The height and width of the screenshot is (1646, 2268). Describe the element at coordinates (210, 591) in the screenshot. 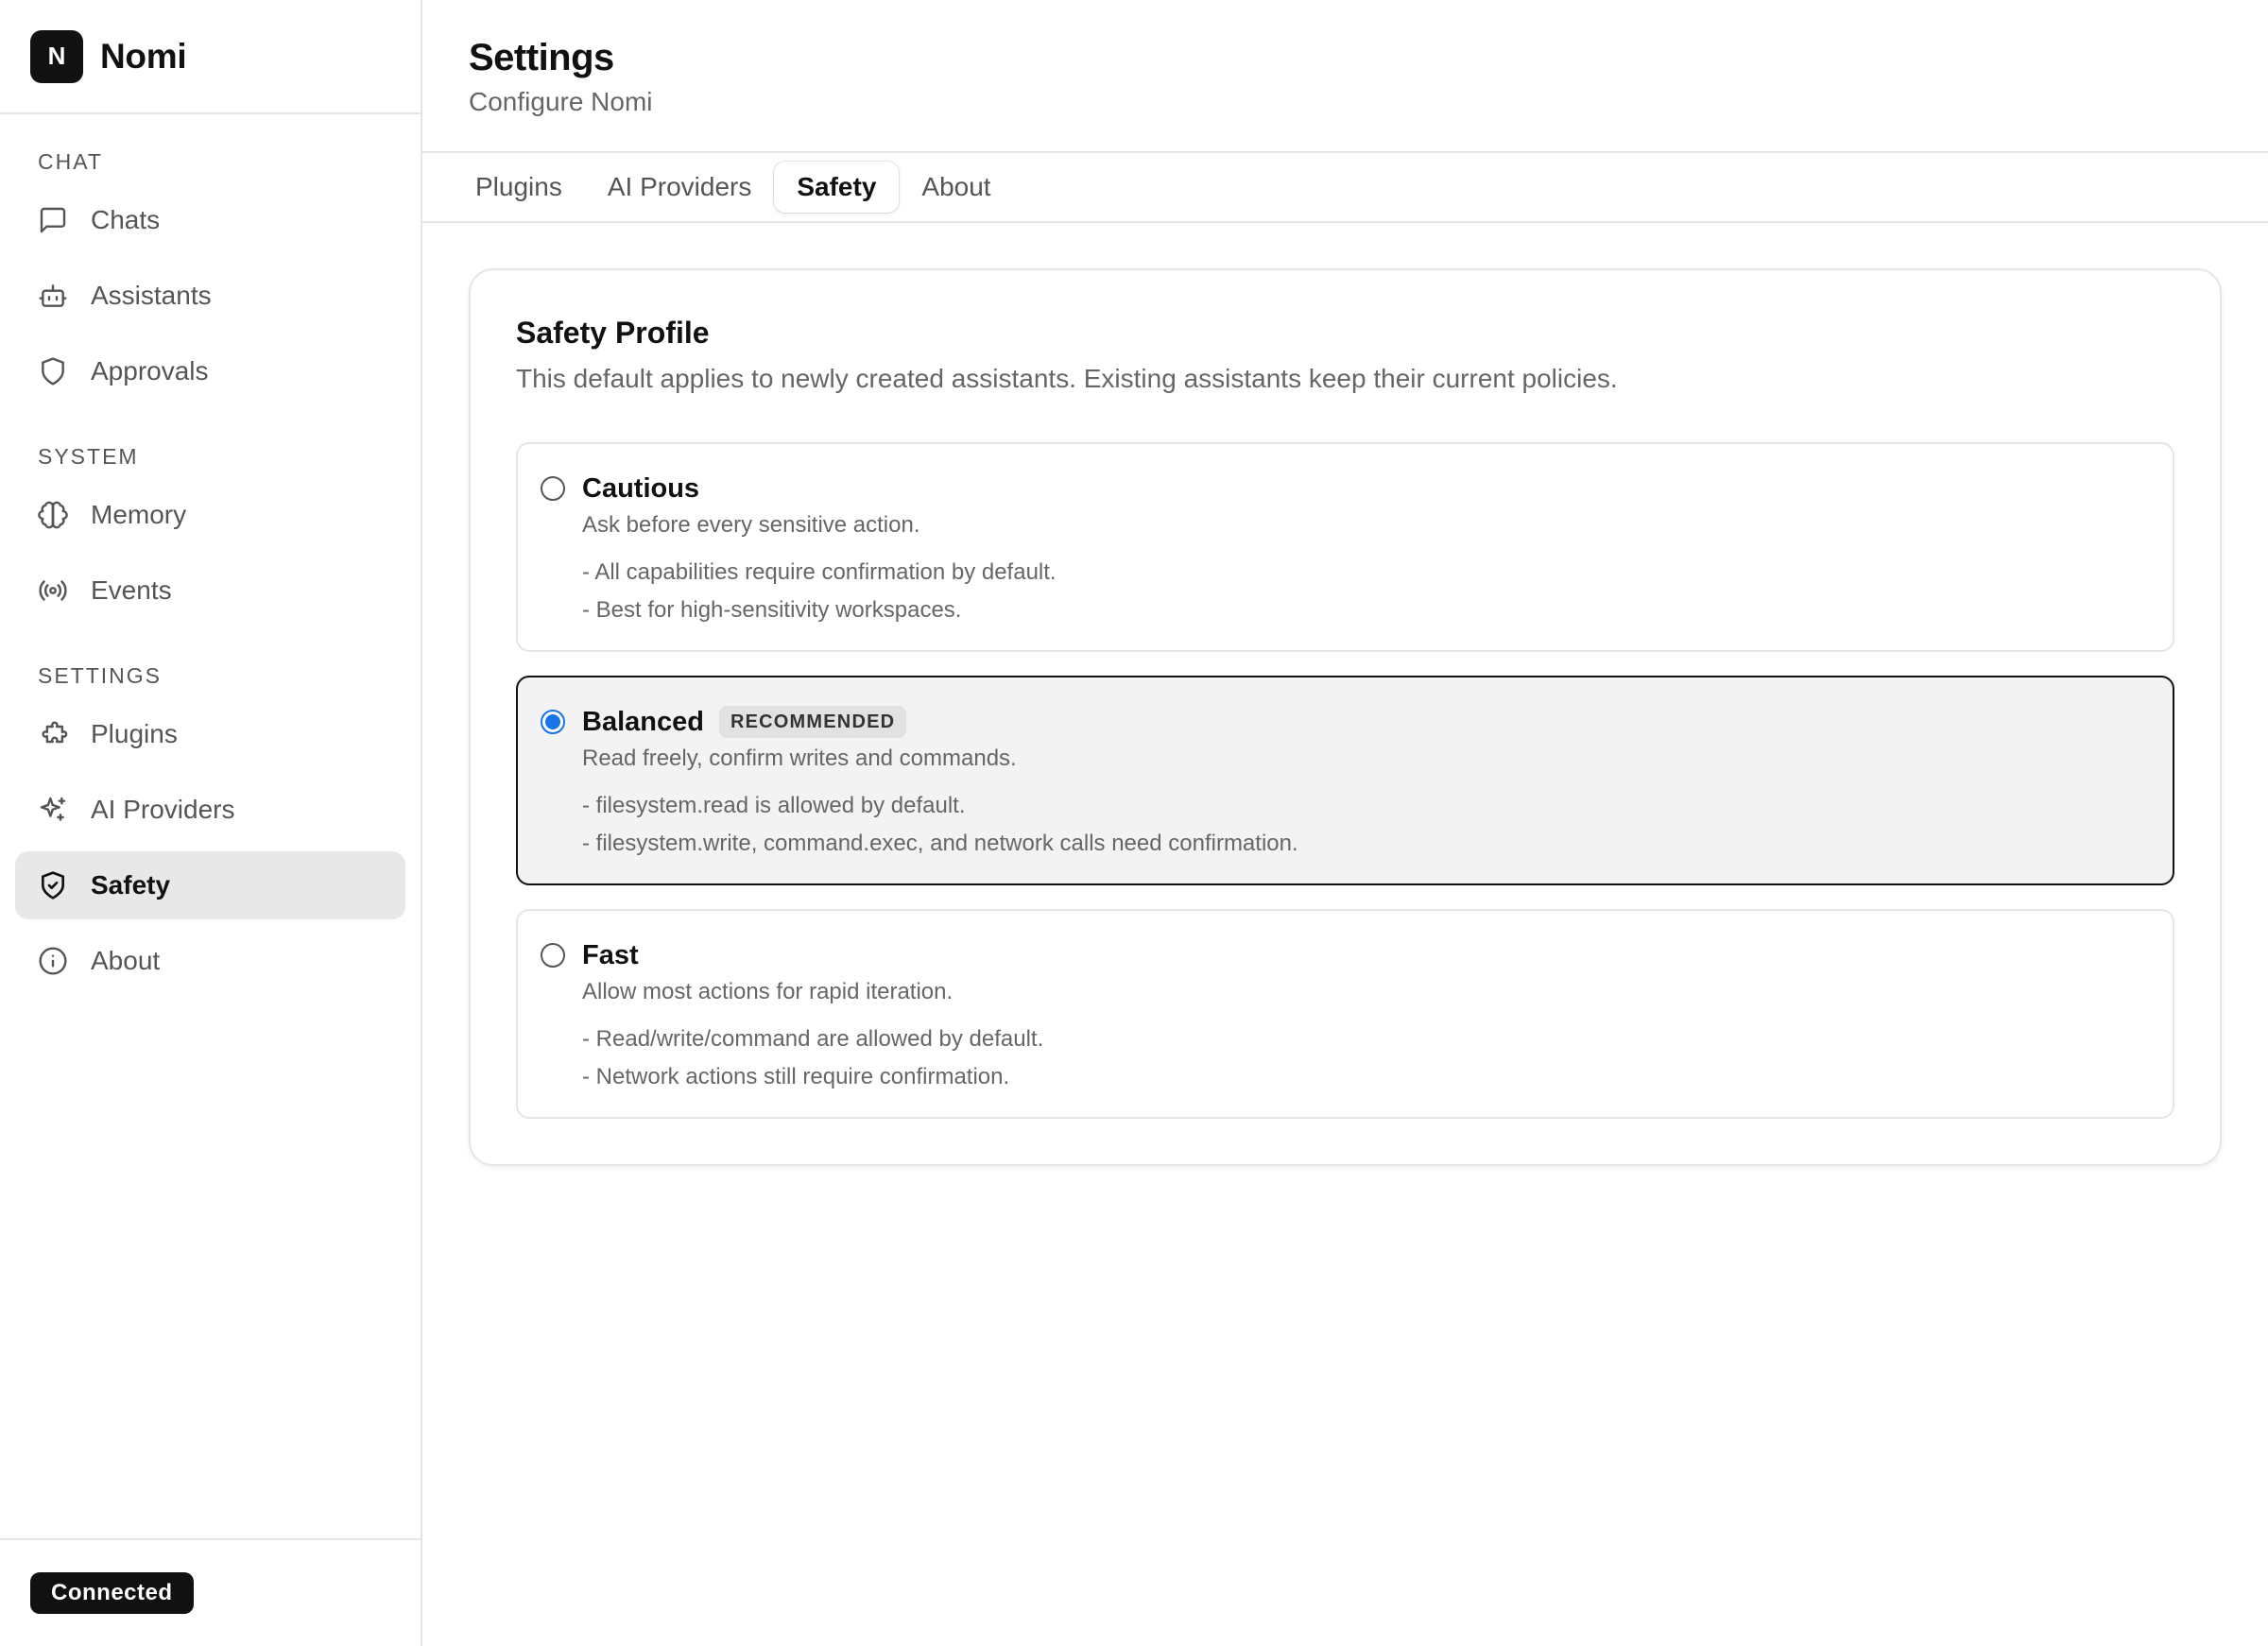

I see `sidebar-item-events: Events` at that location.